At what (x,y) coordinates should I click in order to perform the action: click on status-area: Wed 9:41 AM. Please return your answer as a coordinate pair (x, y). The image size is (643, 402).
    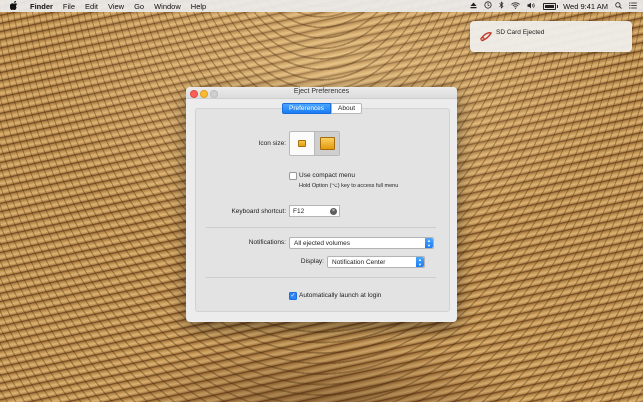
    Looking at the image, I should click on (553, 6).